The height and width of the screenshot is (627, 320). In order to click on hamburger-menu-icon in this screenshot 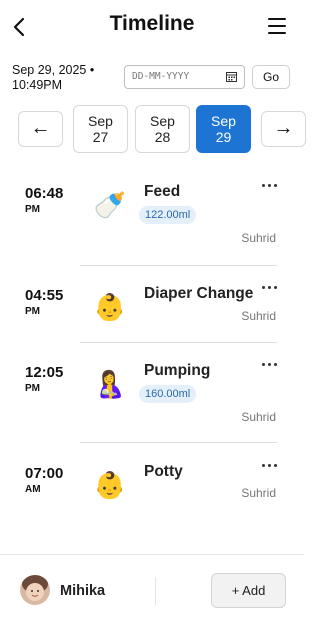, I will do `click(277, 26)`.